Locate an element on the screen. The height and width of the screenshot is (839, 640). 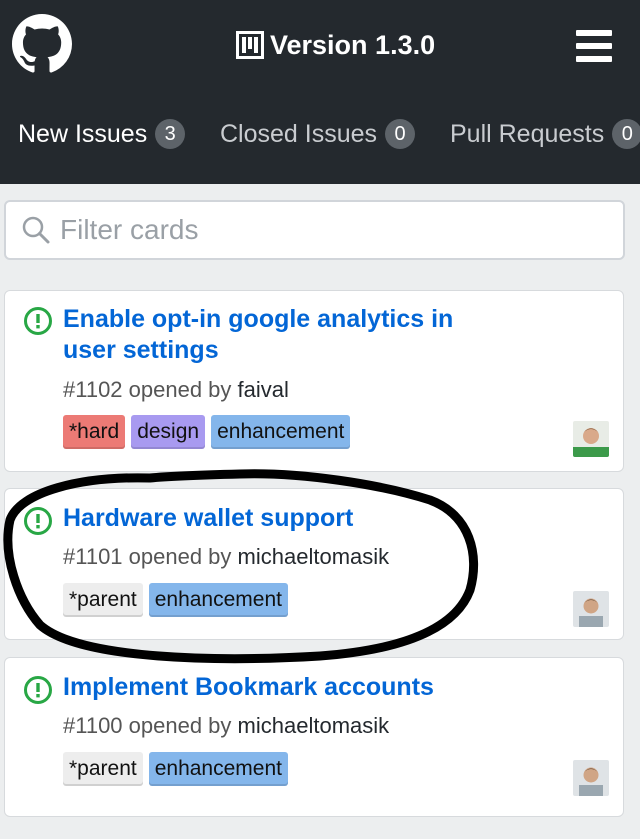
issue-number-text: #1100 opened by is located at coordinates (147, 725).